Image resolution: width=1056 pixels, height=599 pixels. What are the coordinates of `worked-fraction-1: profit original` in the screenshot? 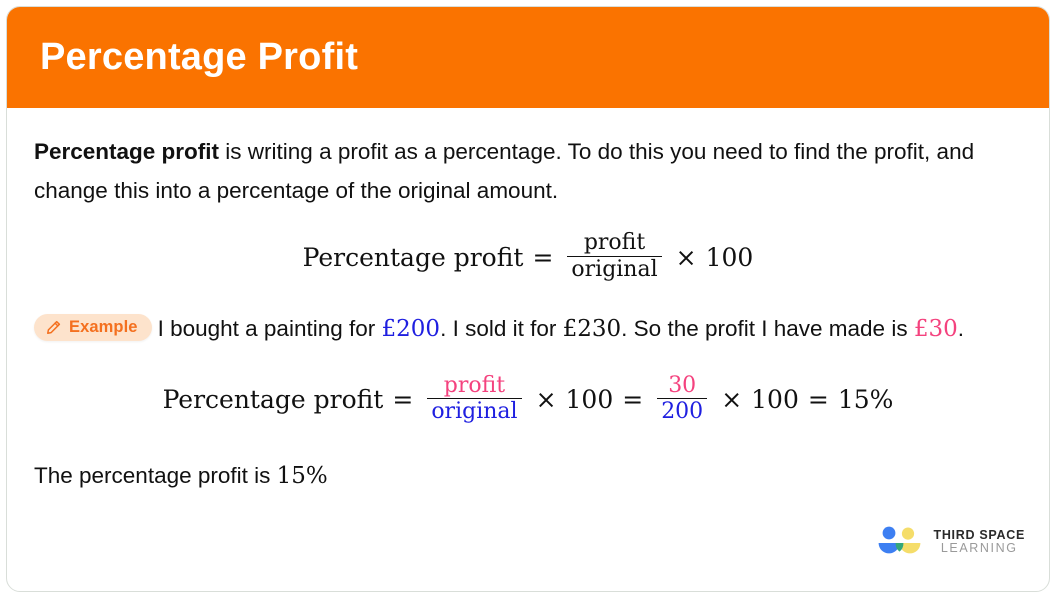 It's located at (474, 398).